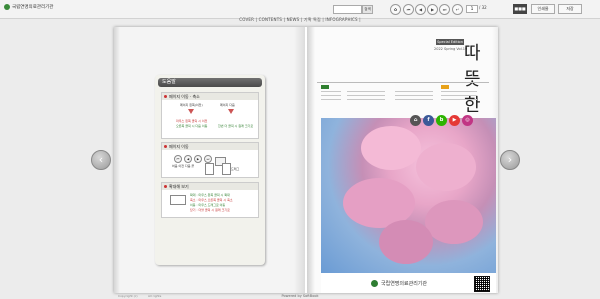  Describe the element at coordinates (191, 105) in the screenshot. I see `help-text: 페이지 왼쪽(이전)` at that location.